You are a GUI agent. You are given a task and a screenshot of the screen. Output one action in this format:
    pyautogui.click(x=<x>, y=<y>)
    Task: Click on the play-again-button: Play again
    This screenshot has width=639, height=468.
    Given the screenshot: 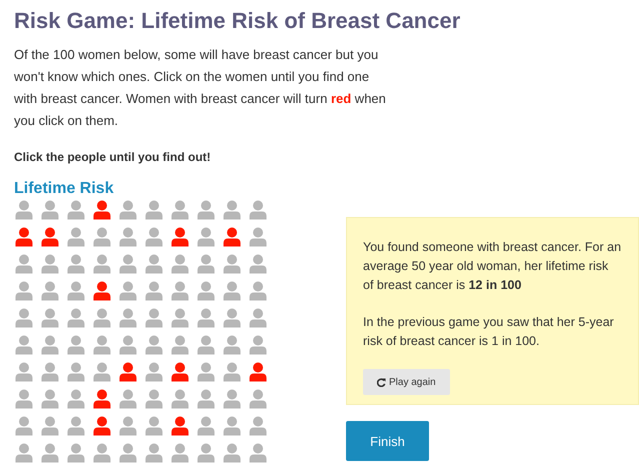 What is the action you would take?
    pyautogui.click(x=406, y=382)
    